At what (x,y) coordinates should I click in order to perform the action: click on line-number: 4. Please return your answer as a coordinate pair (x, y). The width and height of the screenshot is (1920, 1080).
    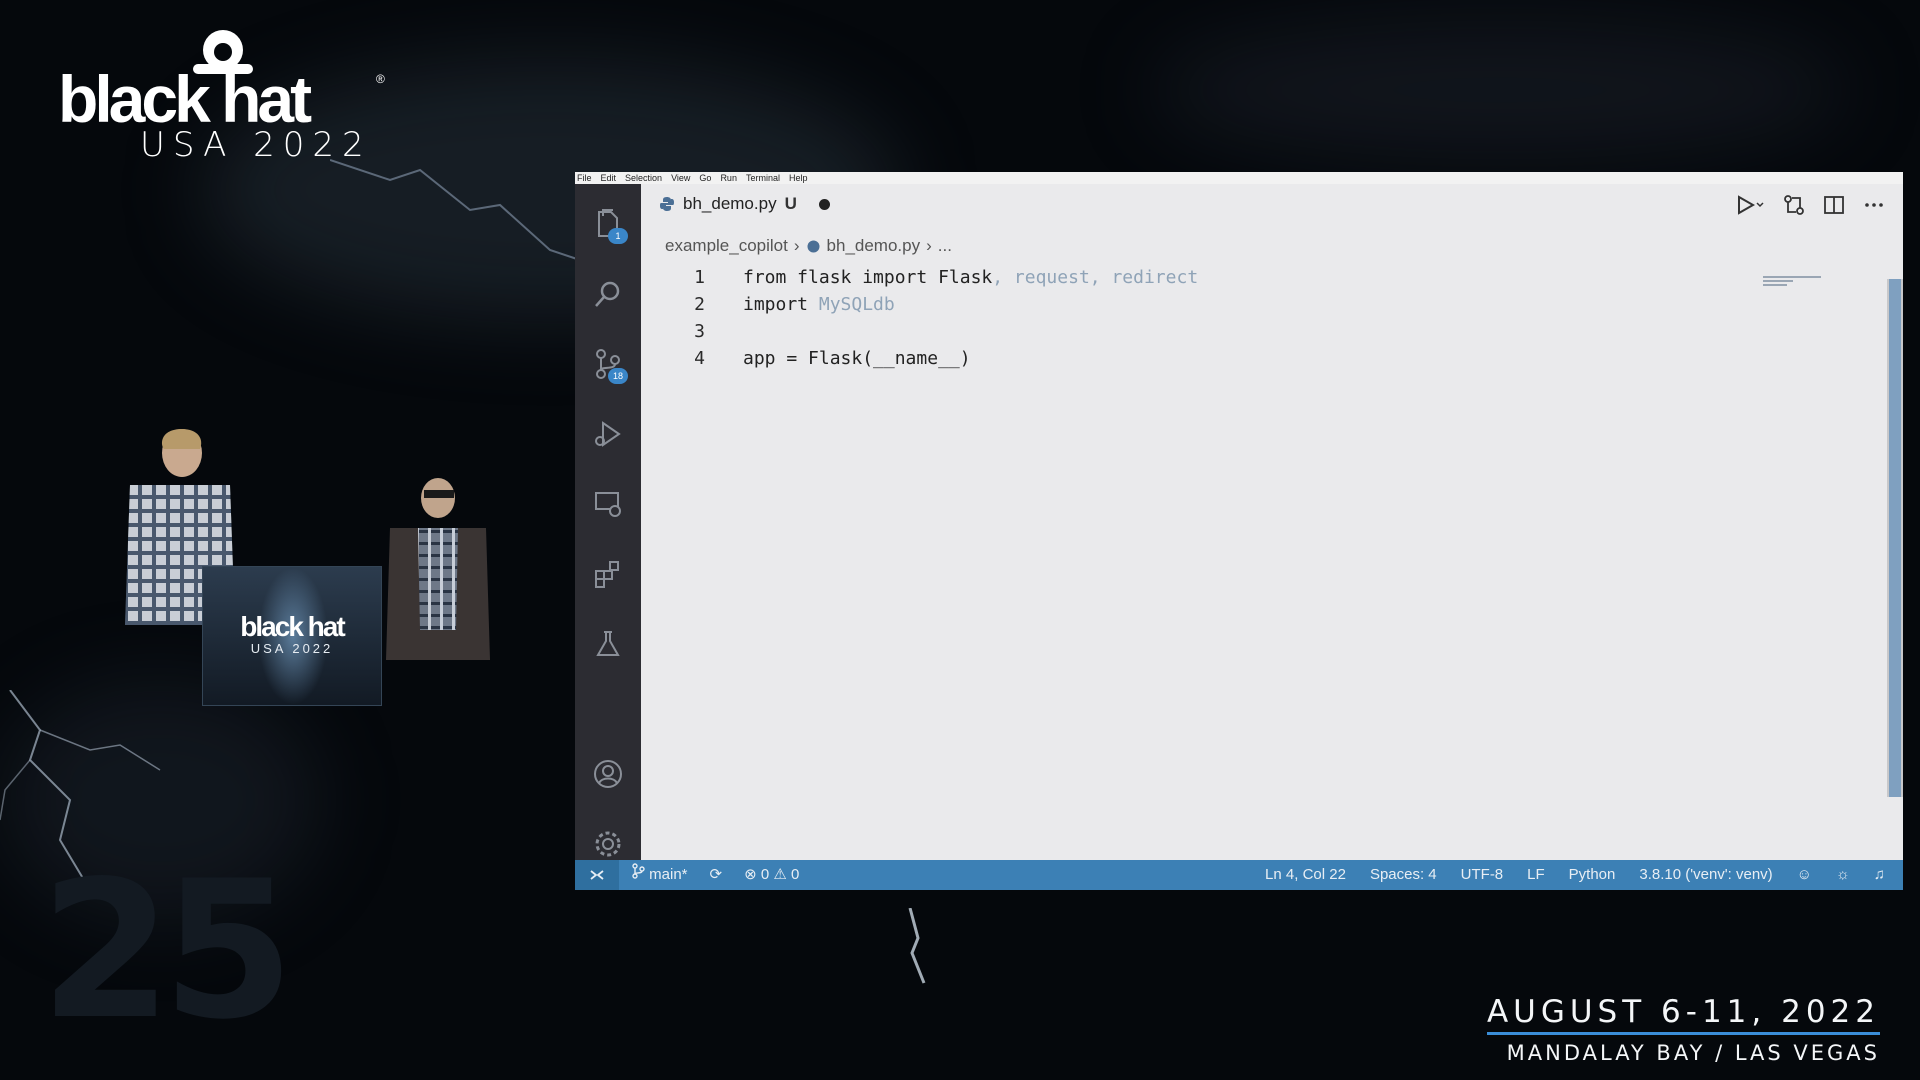
    Looking at the image, I should click on (699, 358).